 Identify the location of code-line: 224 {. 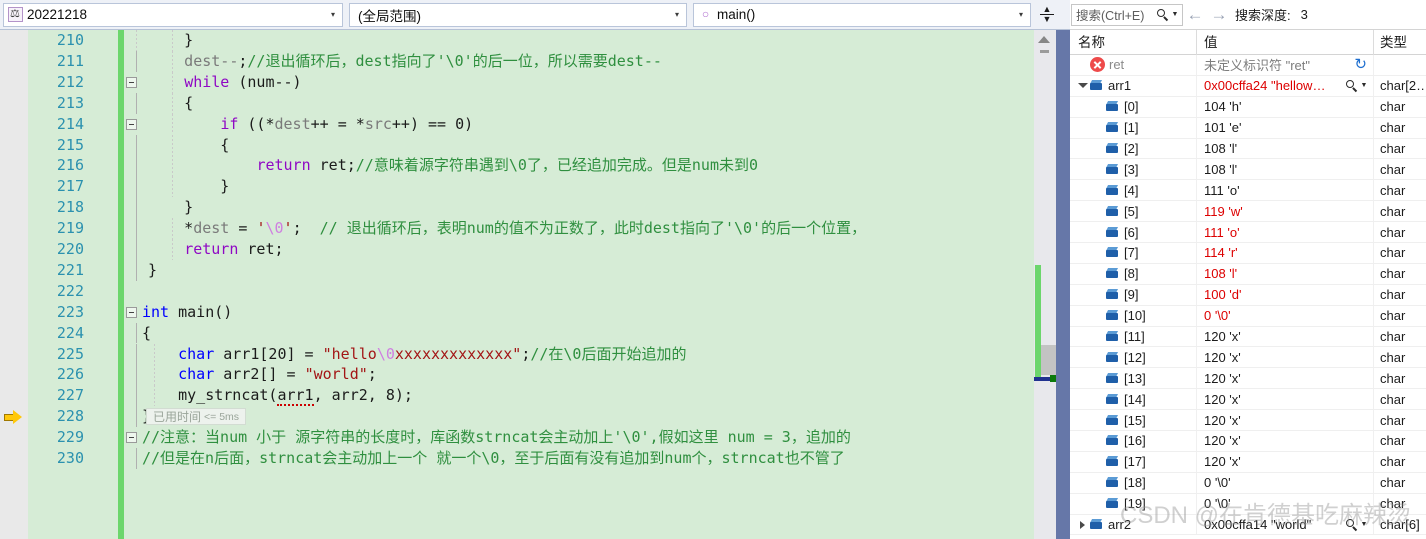
(535, 333).